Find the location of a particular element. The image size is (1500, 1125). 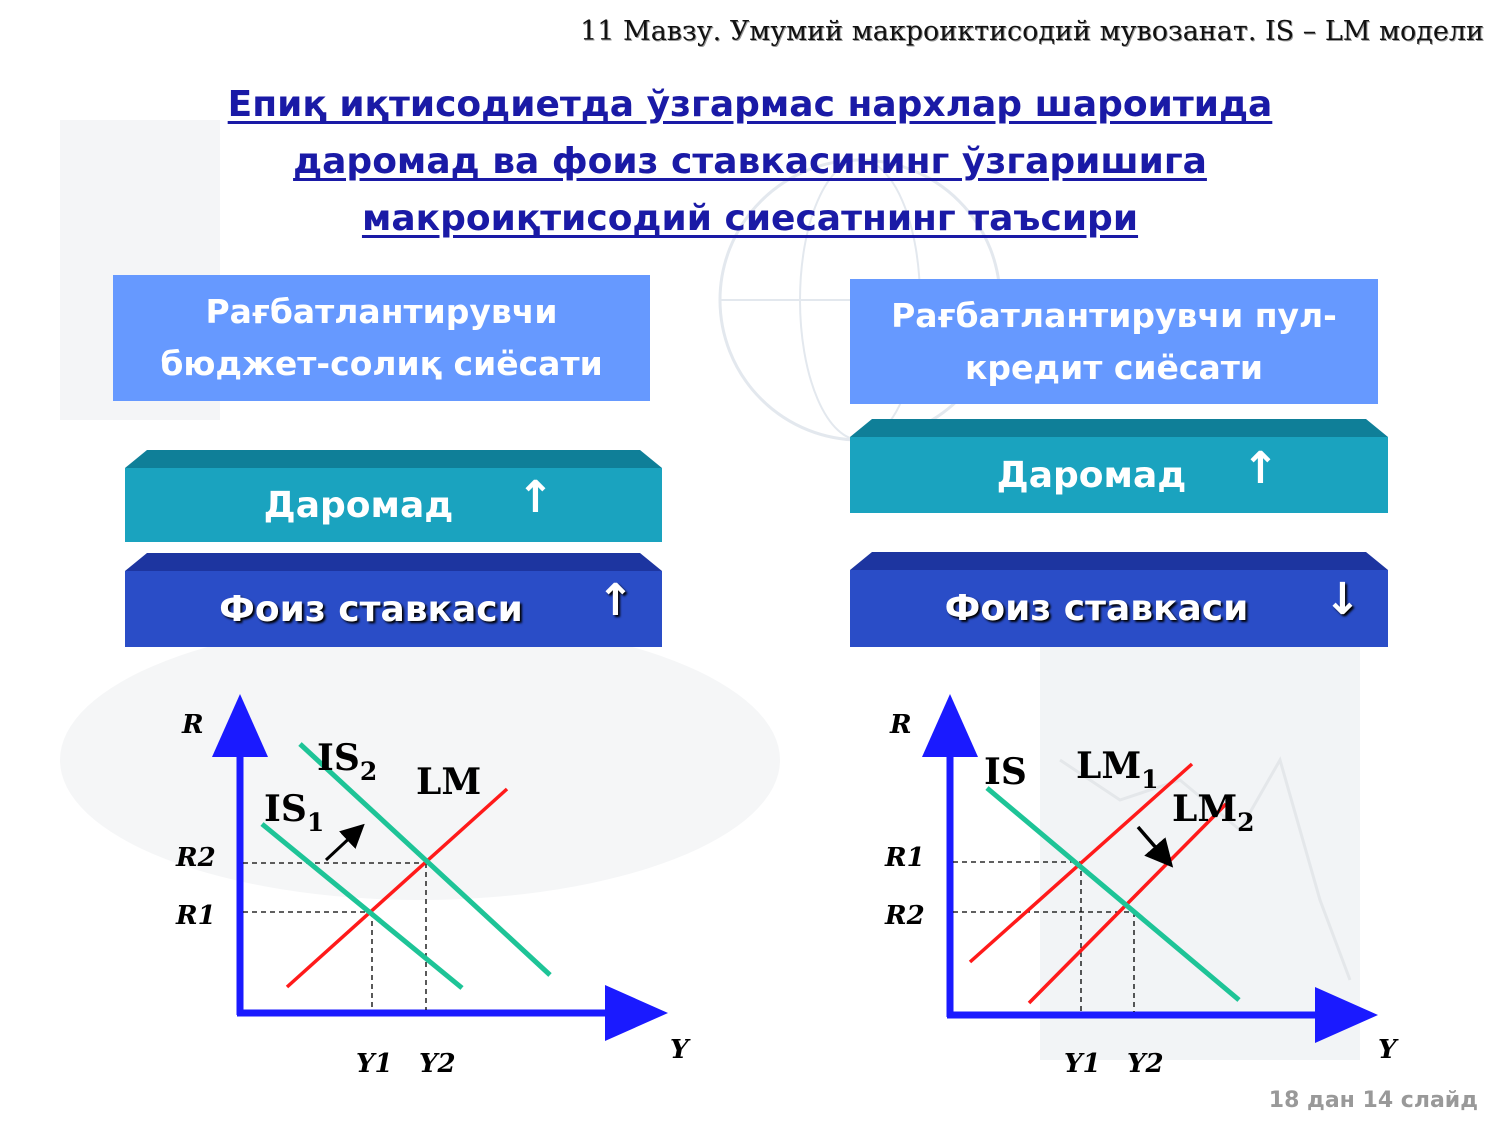

monetary-policy-line-1: Рағбатлантирувчи пул- is located at coordinates (1114, 315).